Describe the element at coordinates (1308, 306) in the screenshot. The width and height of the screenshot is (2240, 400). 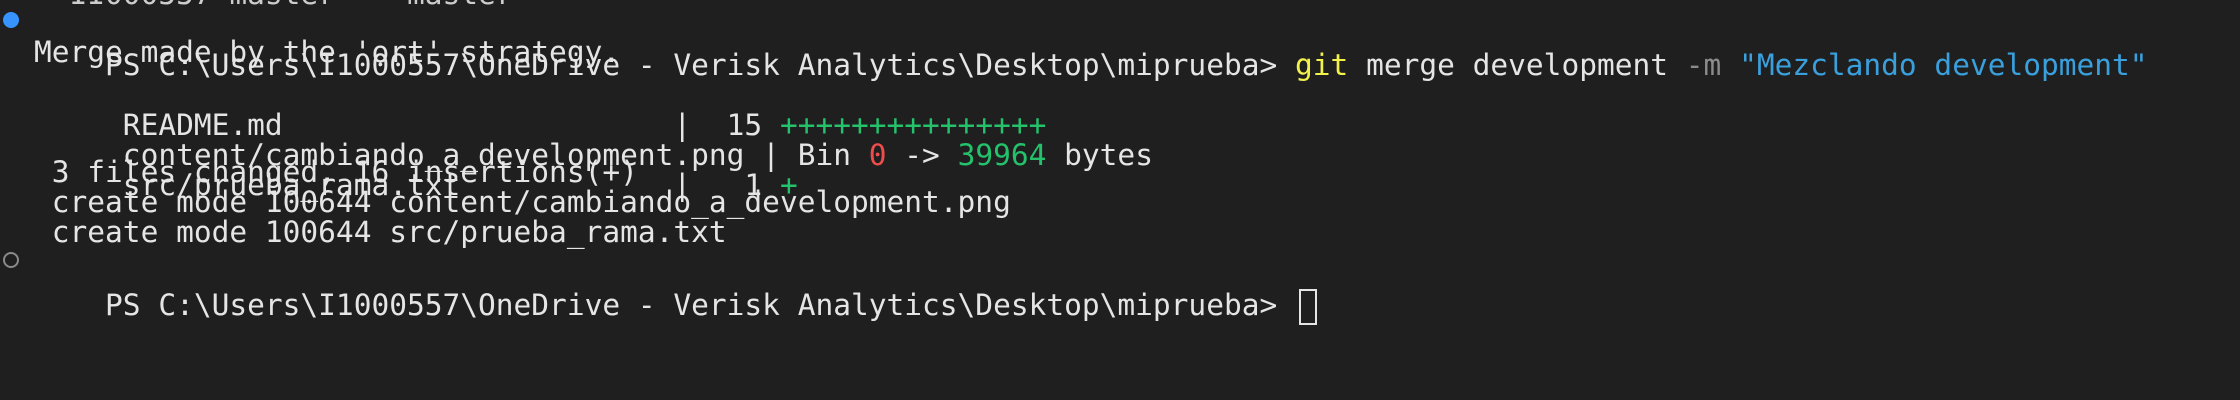
I see `cursor-block` at that location.